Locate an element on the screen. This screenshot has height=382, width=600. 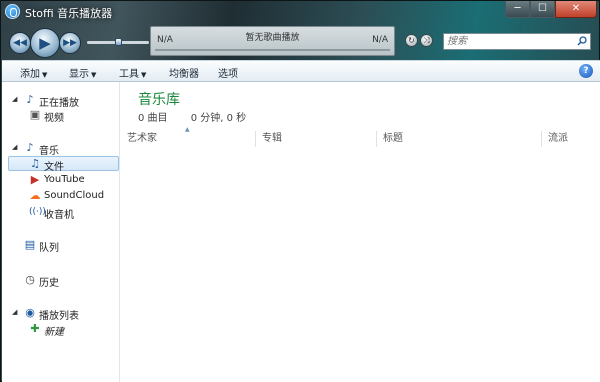
sidebar-item-radio: ((·)) 收音机 is located at coordinates (61, 213).